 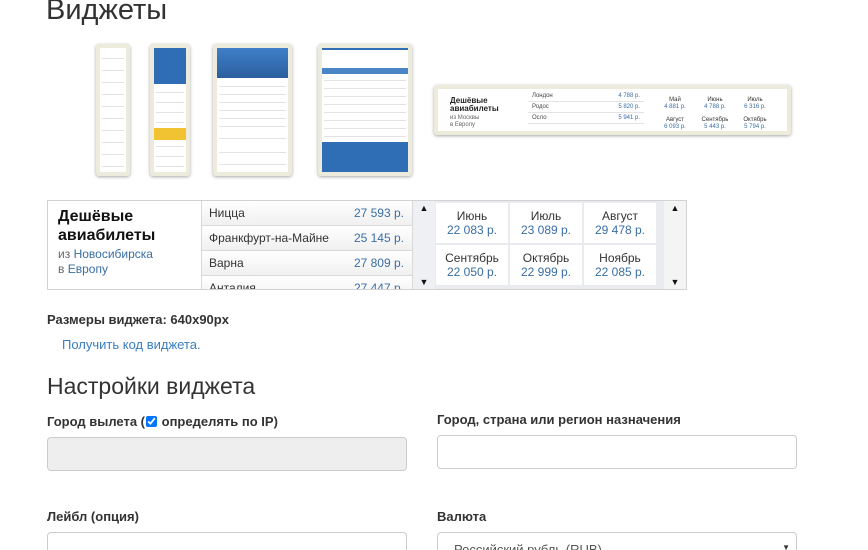 I want to click on list-item: Франкфурт-на-Майне 25 145 р., so click(x=307, y=238).